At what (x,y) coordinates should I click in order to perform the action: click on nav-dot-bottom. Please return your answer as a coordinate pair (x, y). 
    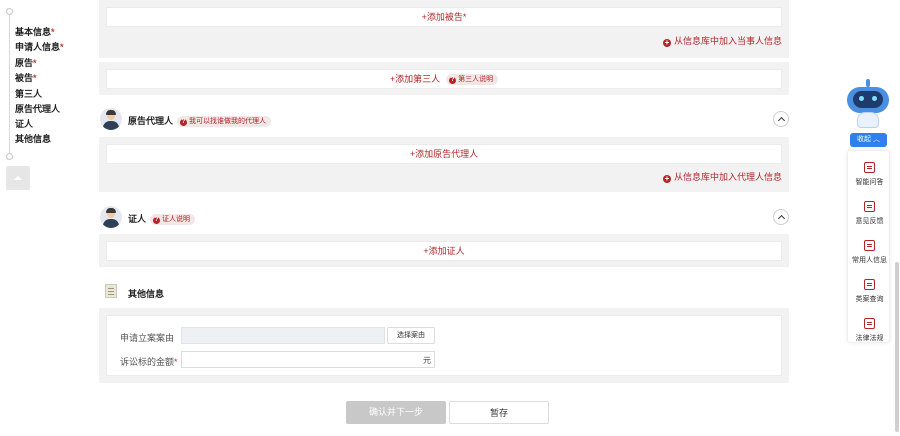
    Looking at the image, I should click on (9, 156).